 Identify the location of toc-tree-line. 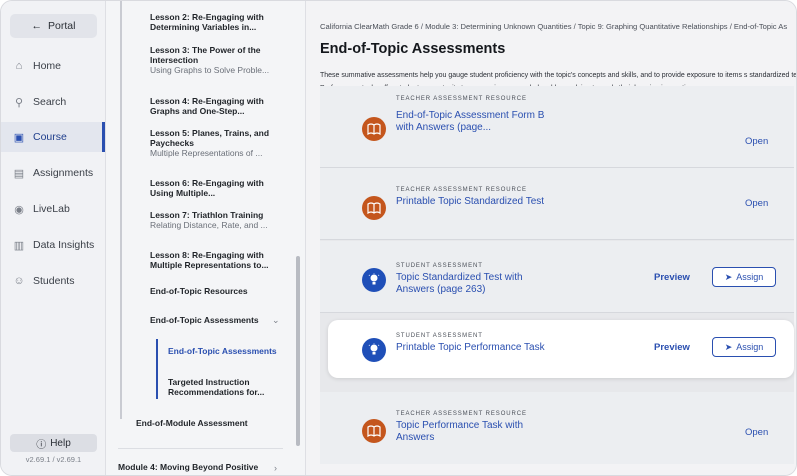
(121, 210).